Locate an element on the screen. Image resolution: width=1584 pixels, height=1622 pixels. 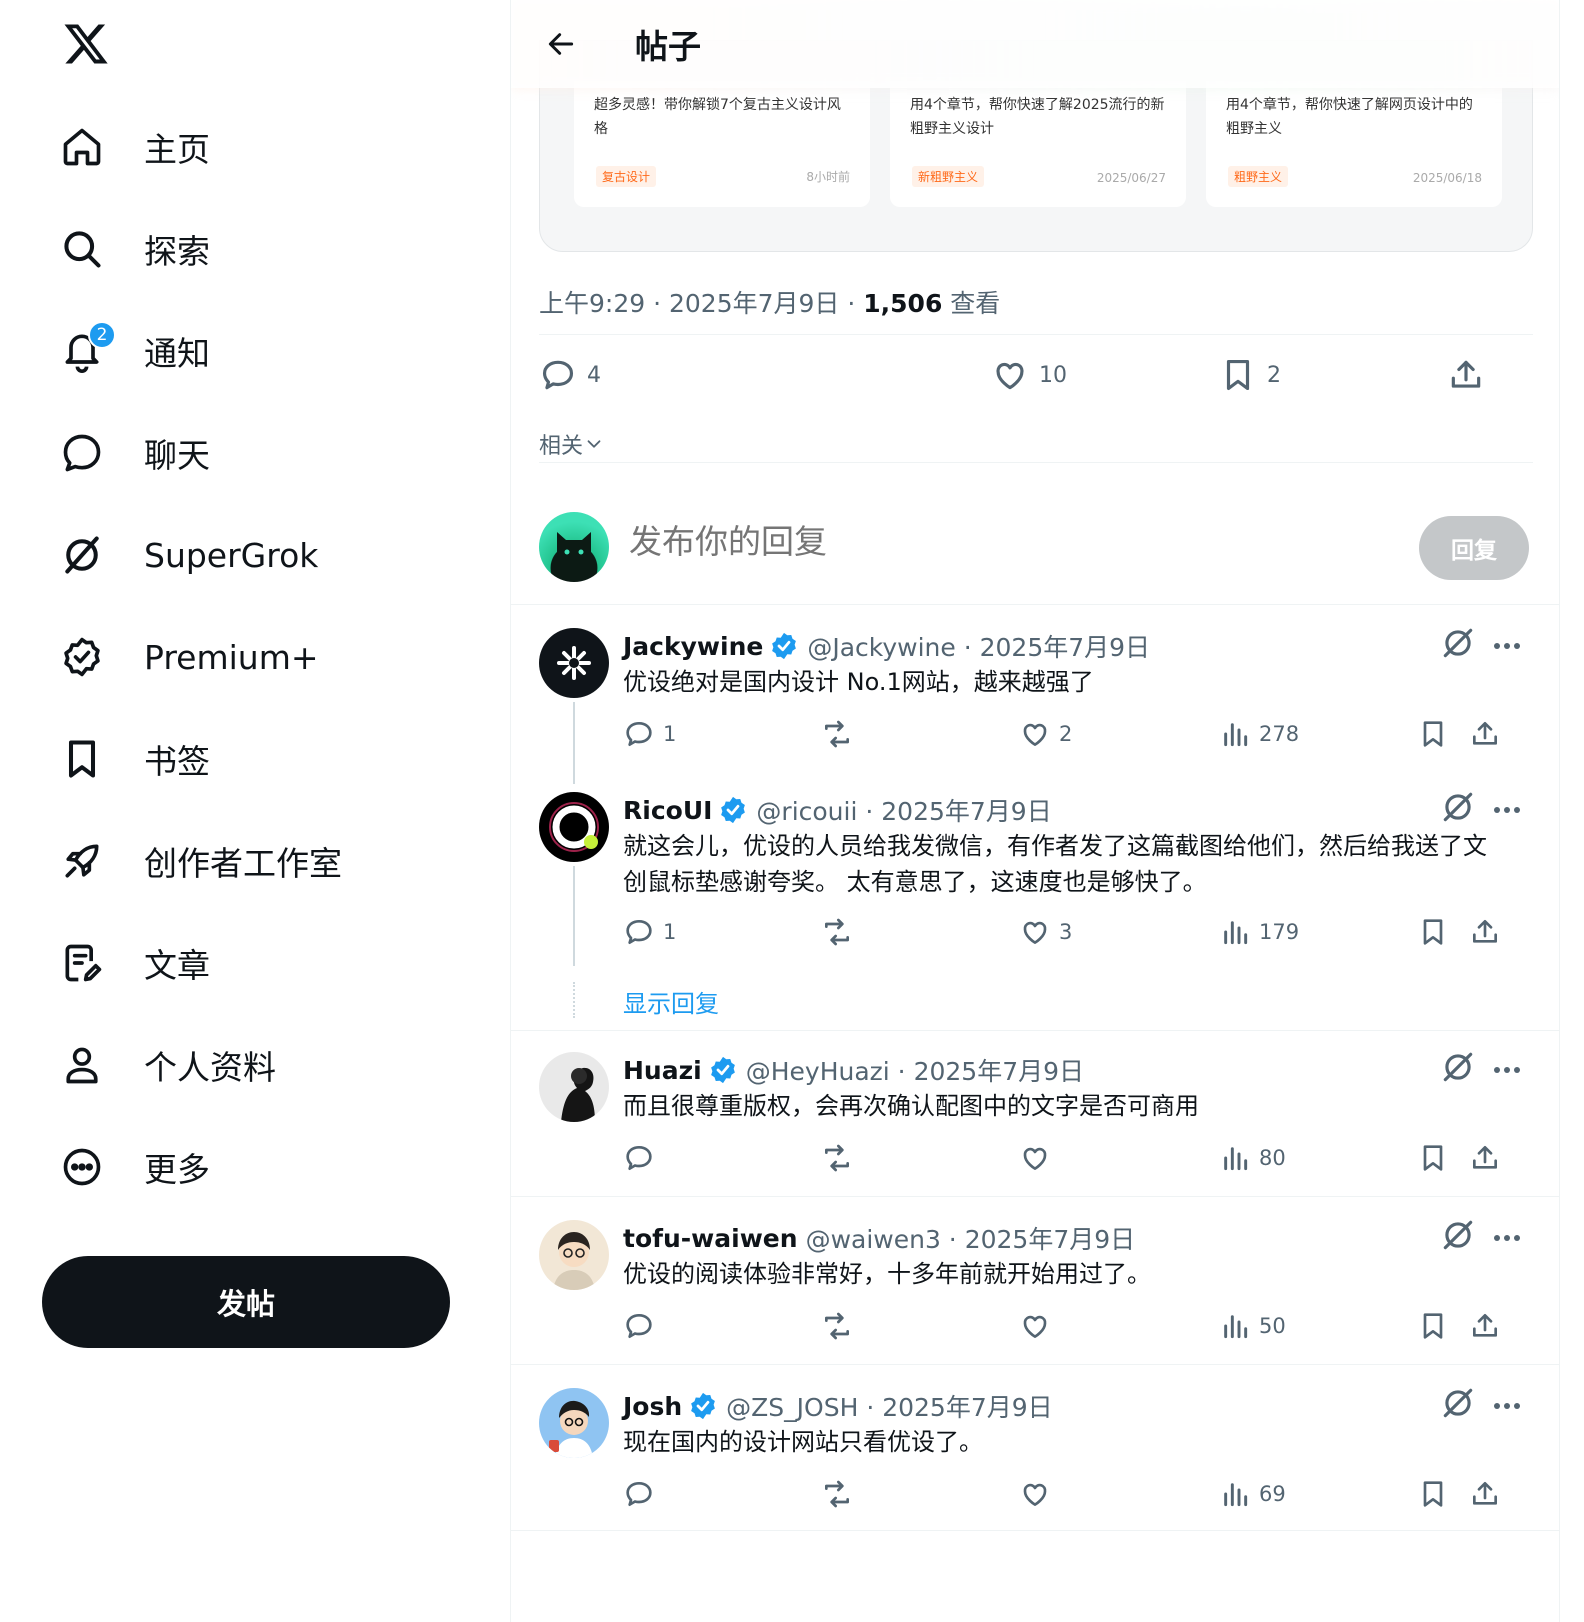
views-action: 179 is located at coordinates (1259, 932).